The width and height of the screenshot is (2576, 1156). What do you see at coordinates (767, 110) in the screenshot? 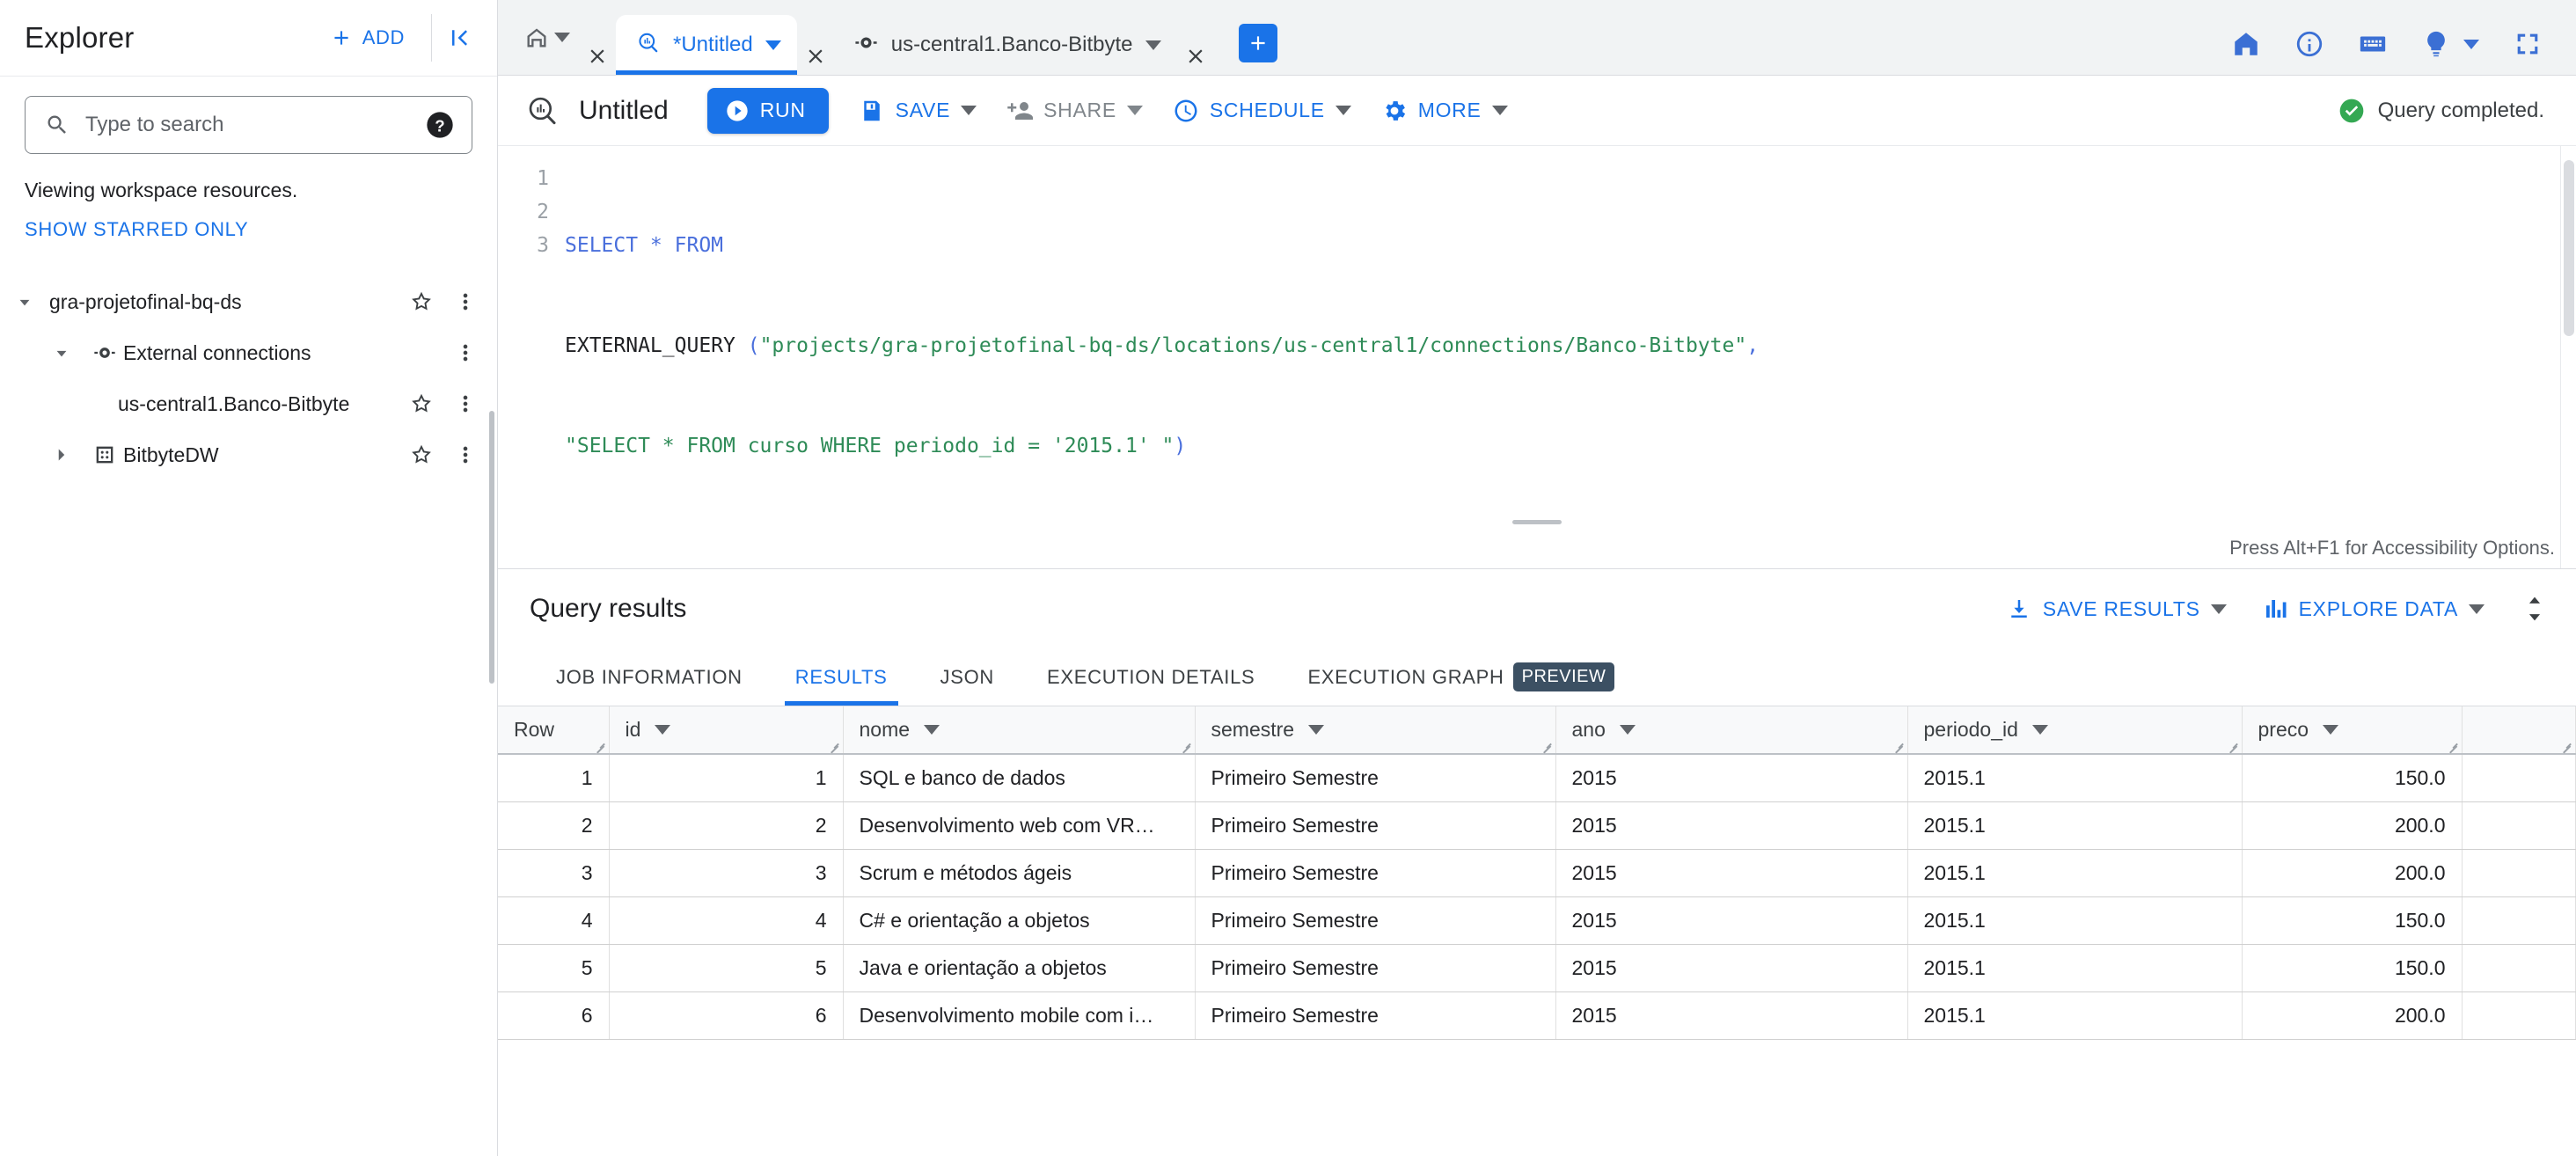
I see `run-button: RUN` at bounding box center [767, 110].